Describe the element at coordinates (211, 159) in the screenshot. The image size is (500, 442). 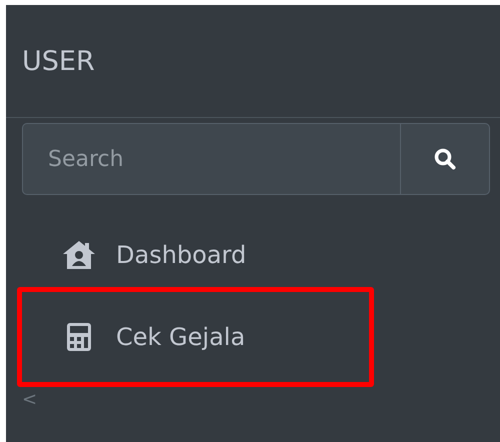
I see `search-field: Search` at that location.